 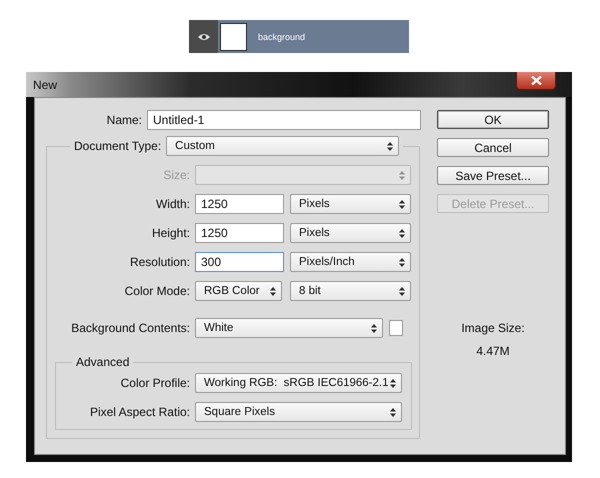 What do you see at coordinates (493, 147) in the screenshot?
I see `dialog-button: Cancel` at bounding box center [493, 147].